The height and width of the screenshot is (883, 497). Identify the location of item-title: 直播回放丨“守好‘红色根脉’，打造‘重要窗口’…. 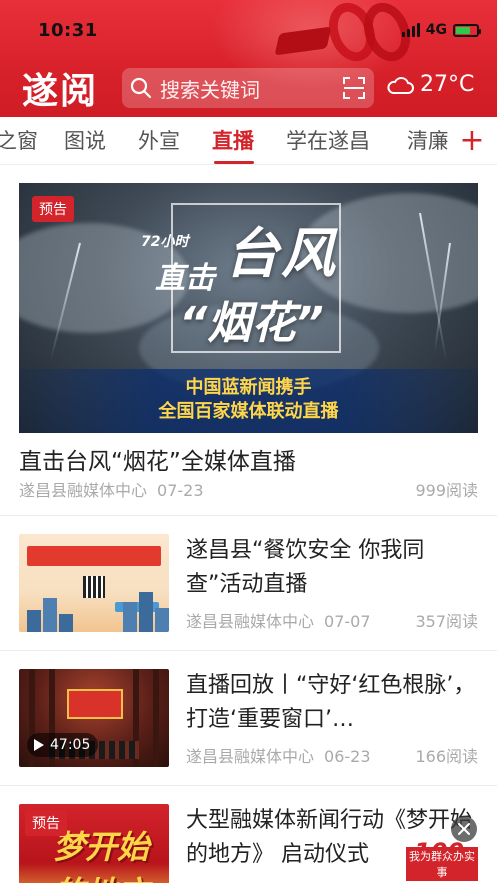
(331, 703).